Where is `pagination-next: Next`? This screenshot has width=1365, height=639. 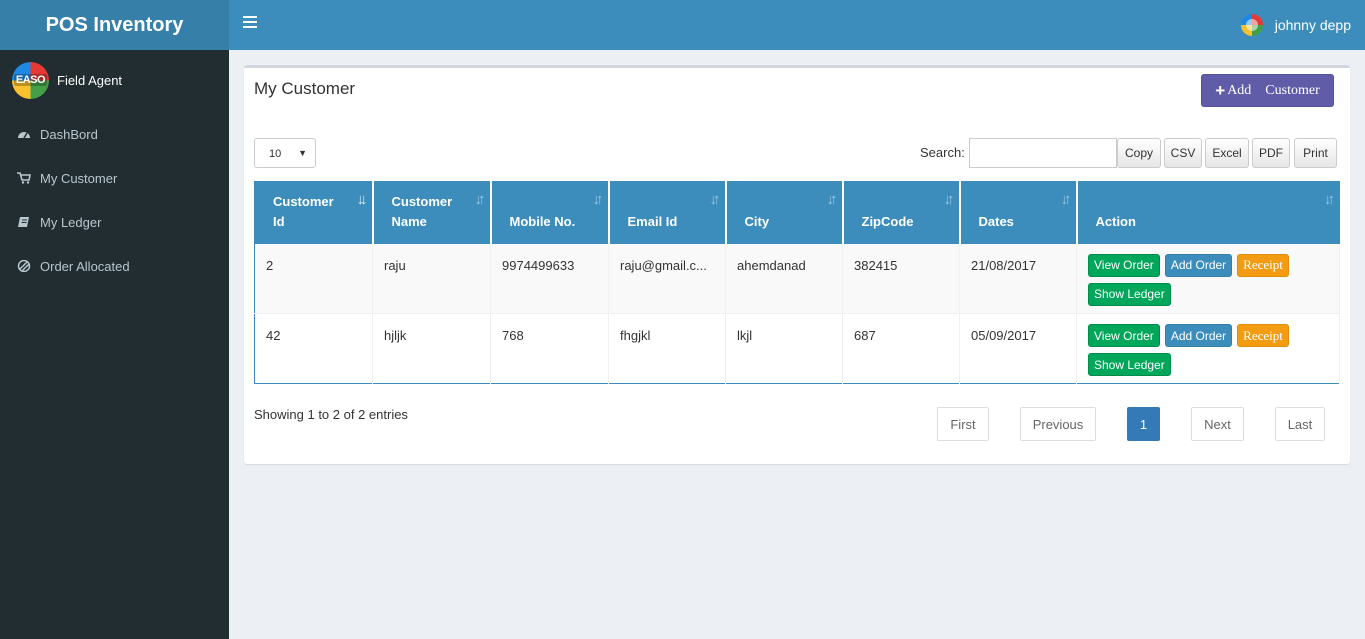 pagination-next: Next is located at coordinates (1217, 424).